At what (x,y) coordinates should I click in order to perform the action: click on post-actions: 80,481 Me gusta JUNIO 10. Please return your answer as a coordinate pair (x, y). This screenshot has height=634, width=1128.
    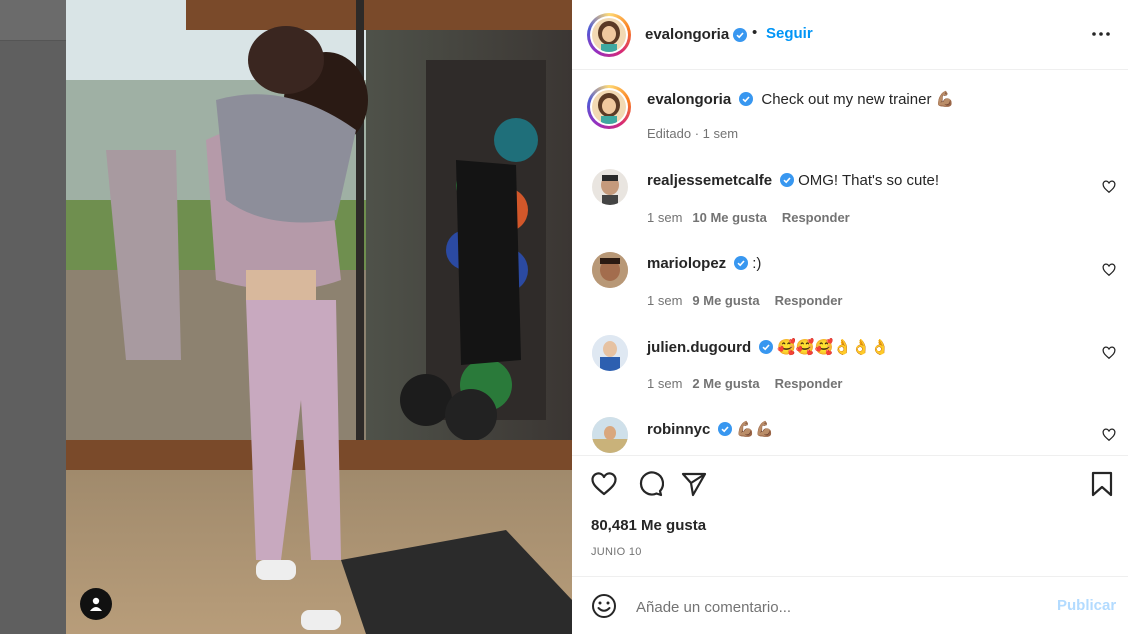
    Looking at the image, I should click on (850, 516).